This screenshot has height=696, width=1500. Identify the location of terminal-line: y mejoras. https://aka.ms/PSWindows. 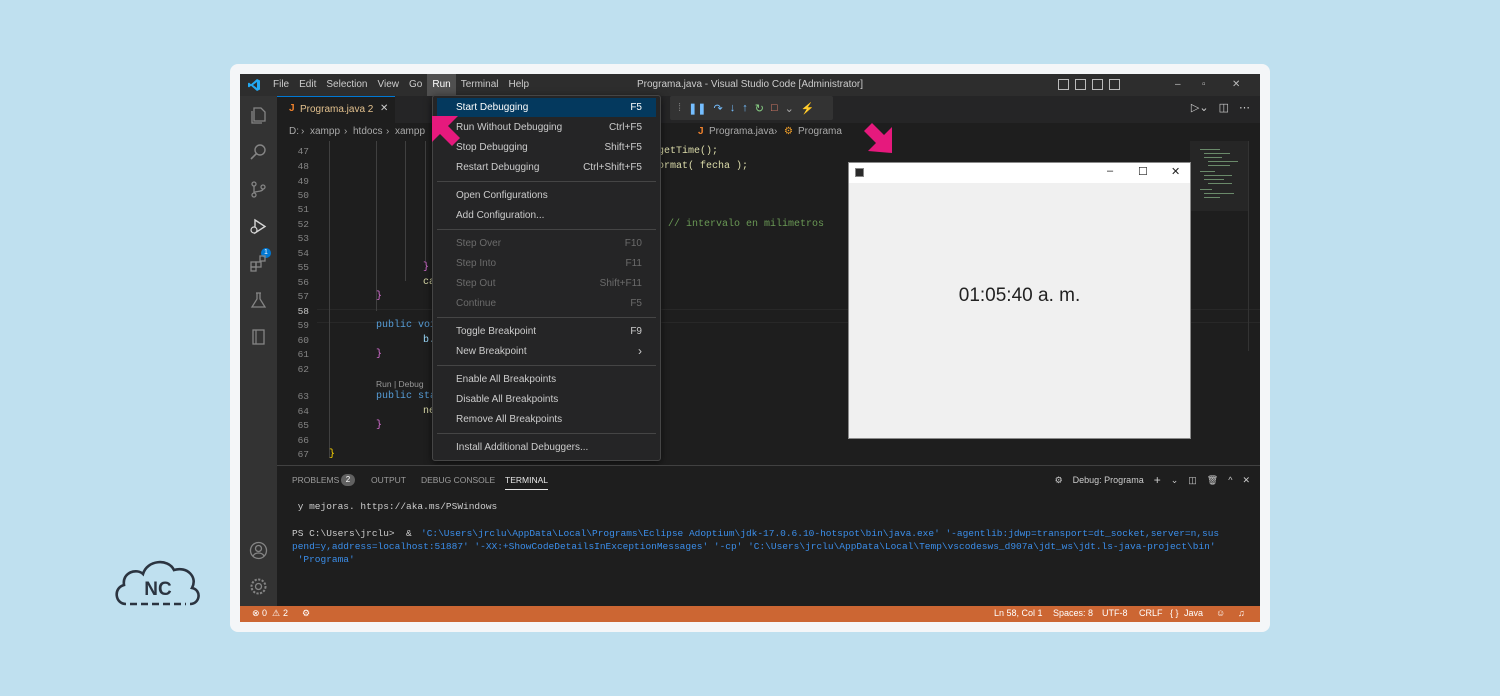
(395, 506).